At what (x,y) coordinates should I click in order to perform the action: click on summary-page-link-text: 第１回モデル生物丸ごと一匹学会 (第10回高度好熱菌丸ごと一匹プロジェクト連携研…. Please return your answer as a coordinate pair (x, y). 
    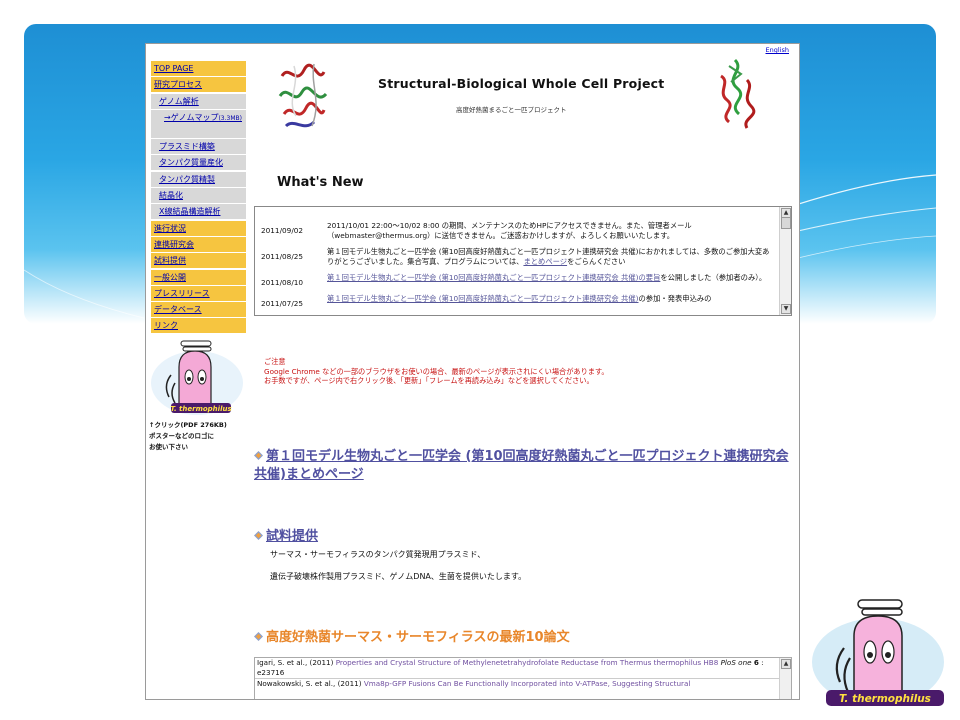
    Looking at the image, I should click on (521, 465).